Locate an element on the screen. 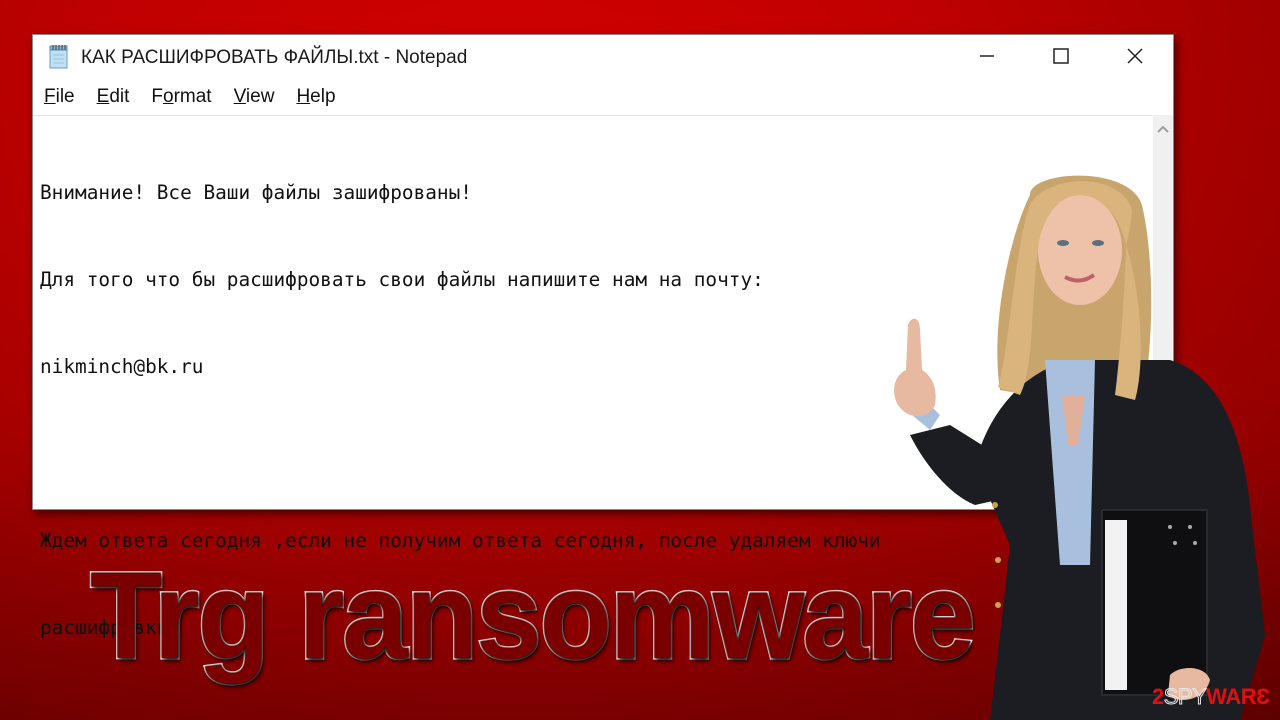 This screenshot has width=1280, height=720. window-title: КАК РАСШИФРОВАТЬ ФАЙЛЫ.txt - Notepad is located at coordinates (274, 57).